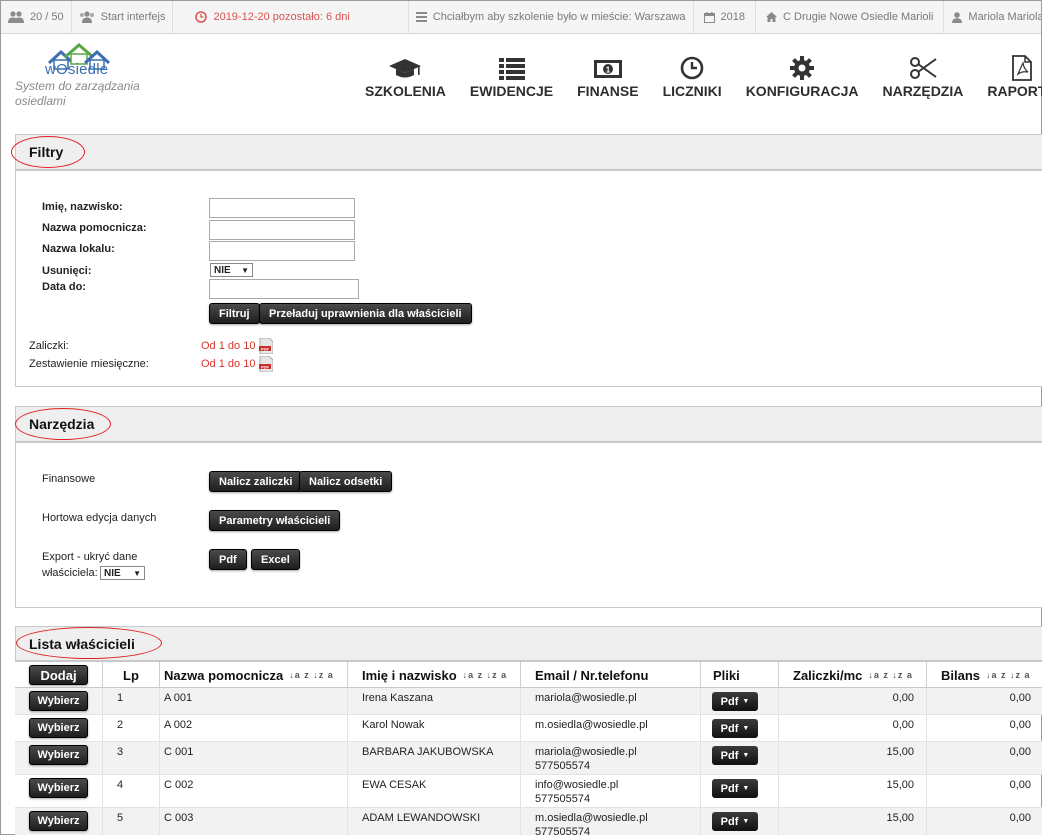 Image resolution: width=1042 pixels, height=835 pixels. I want to click on advances-cell: 15,00, so click(853, 821).